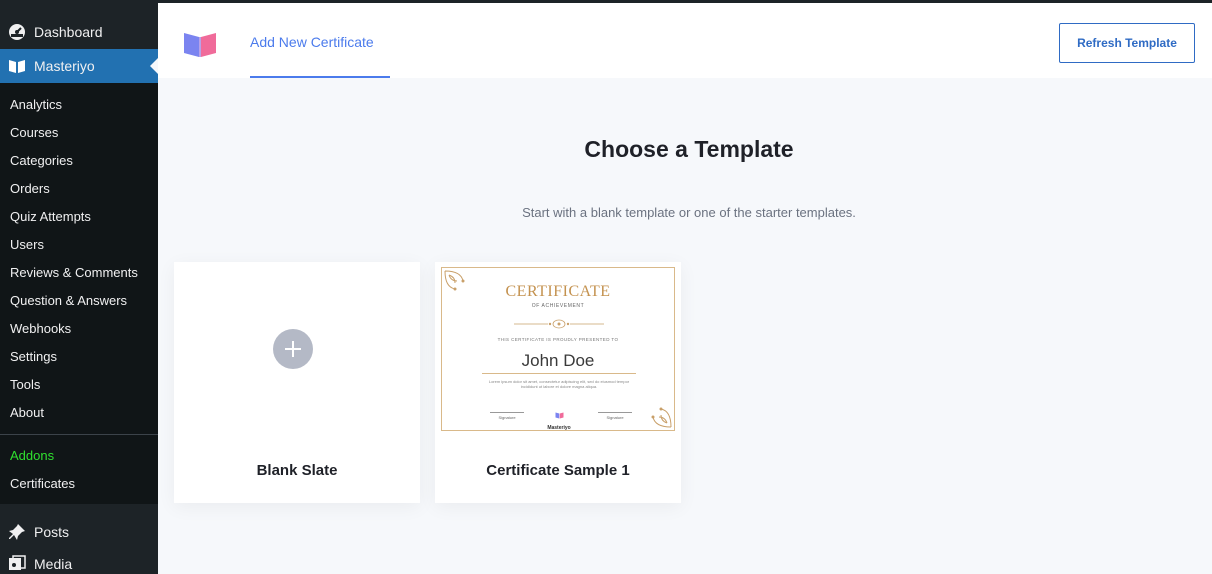  I want to click on submenu-item-quiz-attempts: Quiz Attempts, so click(79, 217).